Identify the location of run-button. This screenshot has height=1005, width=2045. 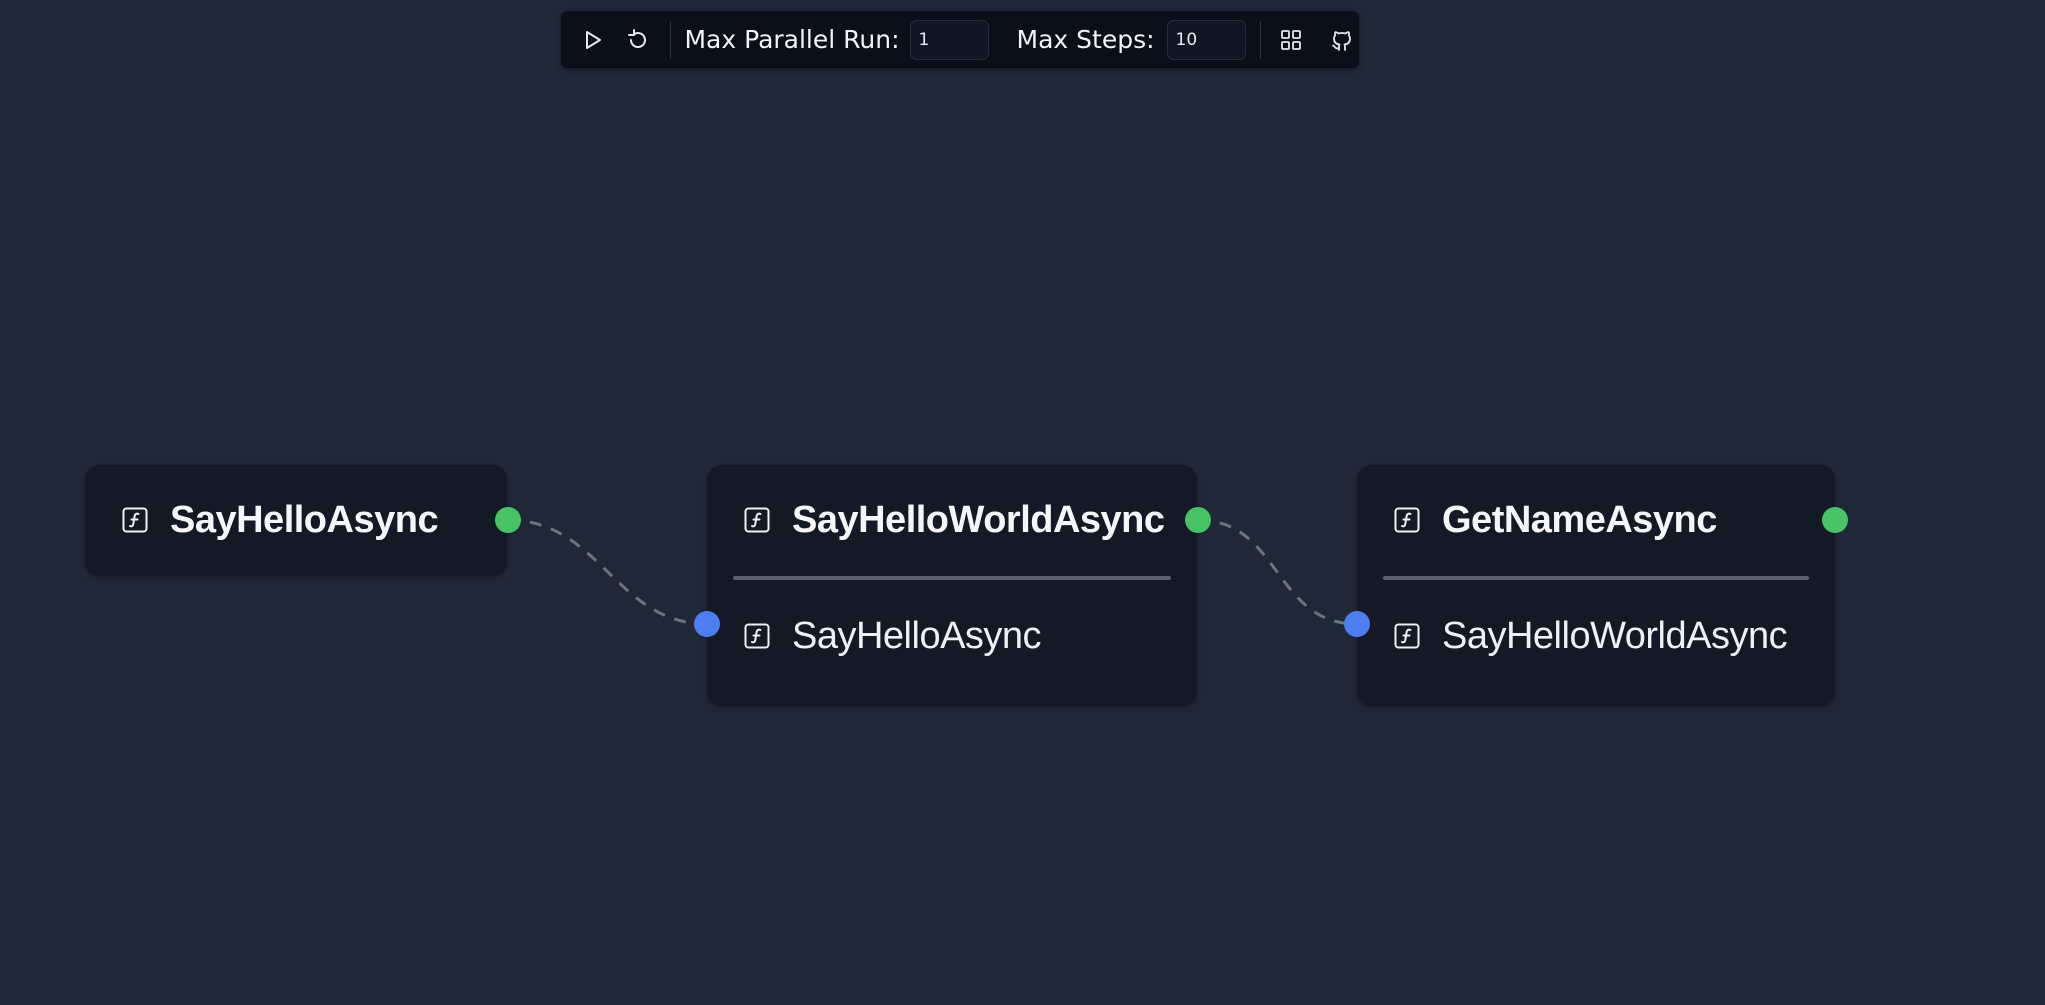
(592, 40).